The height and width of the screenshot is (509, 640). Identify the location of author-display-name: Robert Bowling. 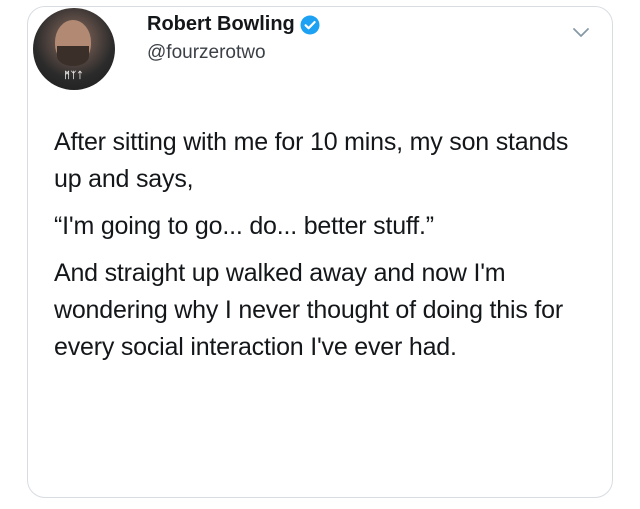
(221, 24).